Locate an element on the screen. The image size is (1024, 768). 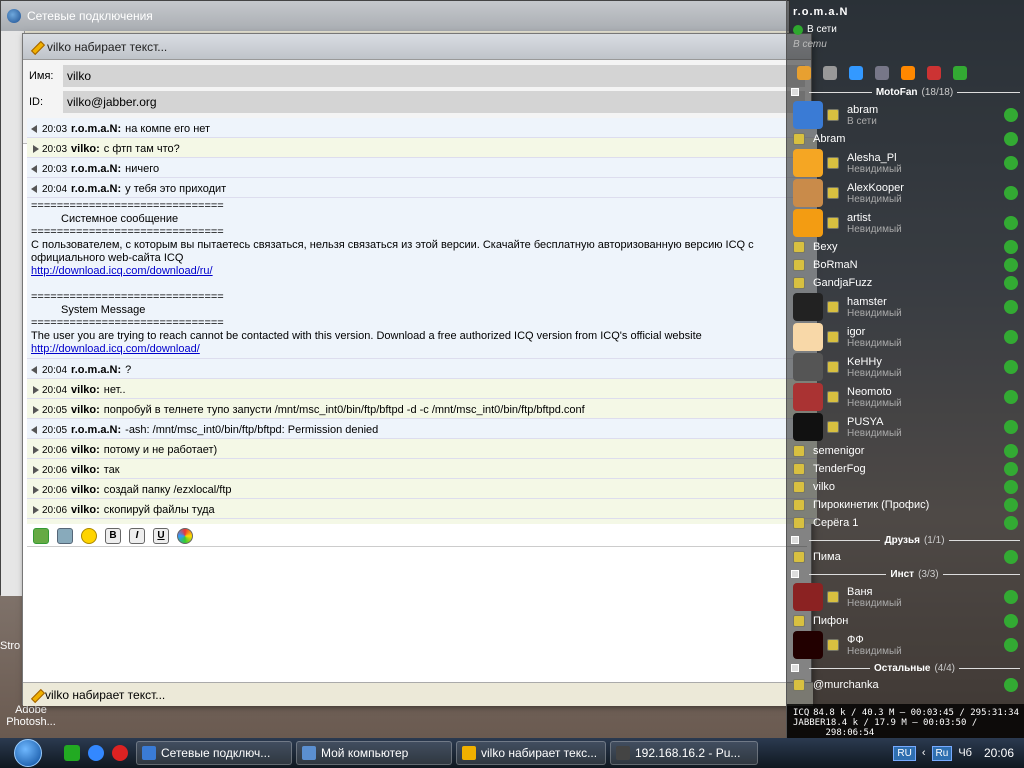
contact-item: PUSYA Невидимый is located at coordinates (905, 427).